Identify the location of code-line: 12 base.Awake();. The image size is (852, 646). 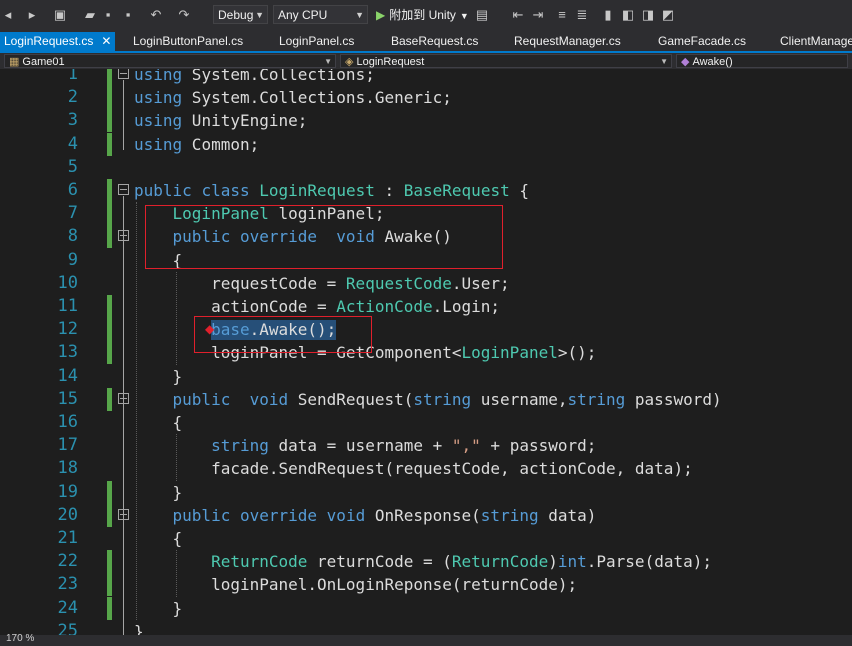
(426, 330).